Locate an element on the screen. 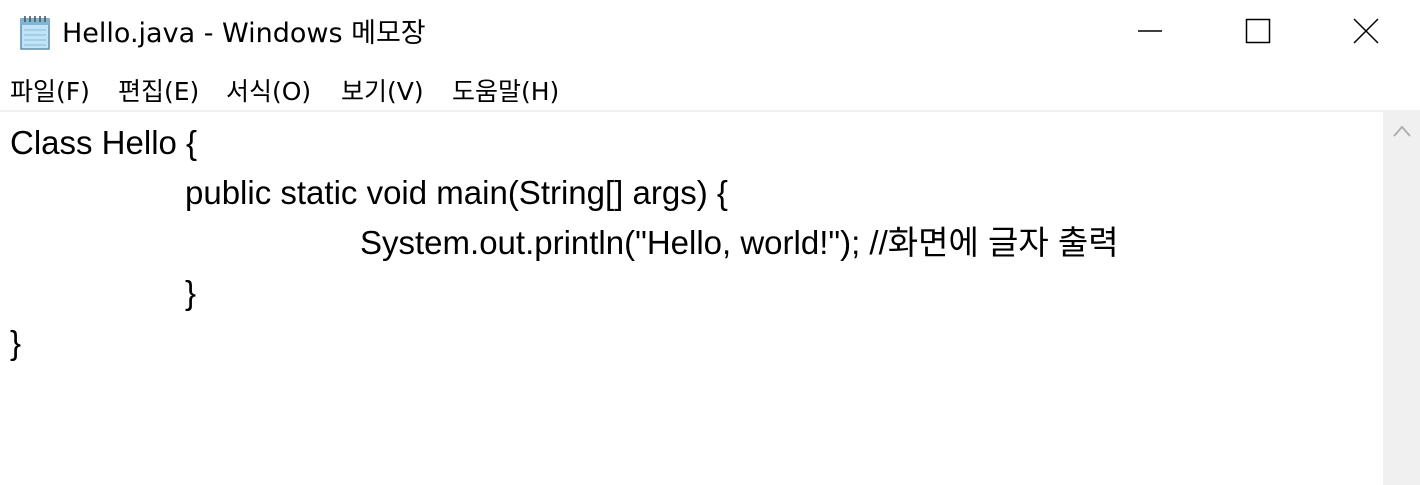 Image resolution: width=1420 pixels, height=485 pixels. menu-help: 도움말(H) is located at coordinates (505, 92).